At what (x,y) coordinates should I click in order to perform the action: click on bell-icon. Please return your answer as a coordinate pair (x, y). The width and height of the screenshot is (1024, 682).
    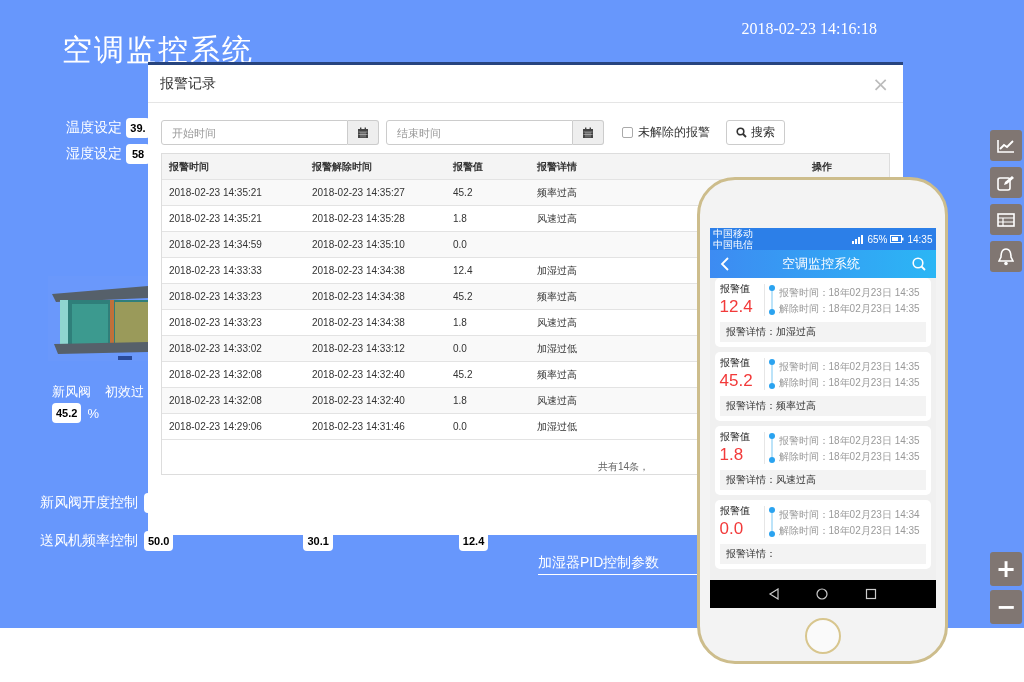
    Looking at the image, I should click on (1006, 256).